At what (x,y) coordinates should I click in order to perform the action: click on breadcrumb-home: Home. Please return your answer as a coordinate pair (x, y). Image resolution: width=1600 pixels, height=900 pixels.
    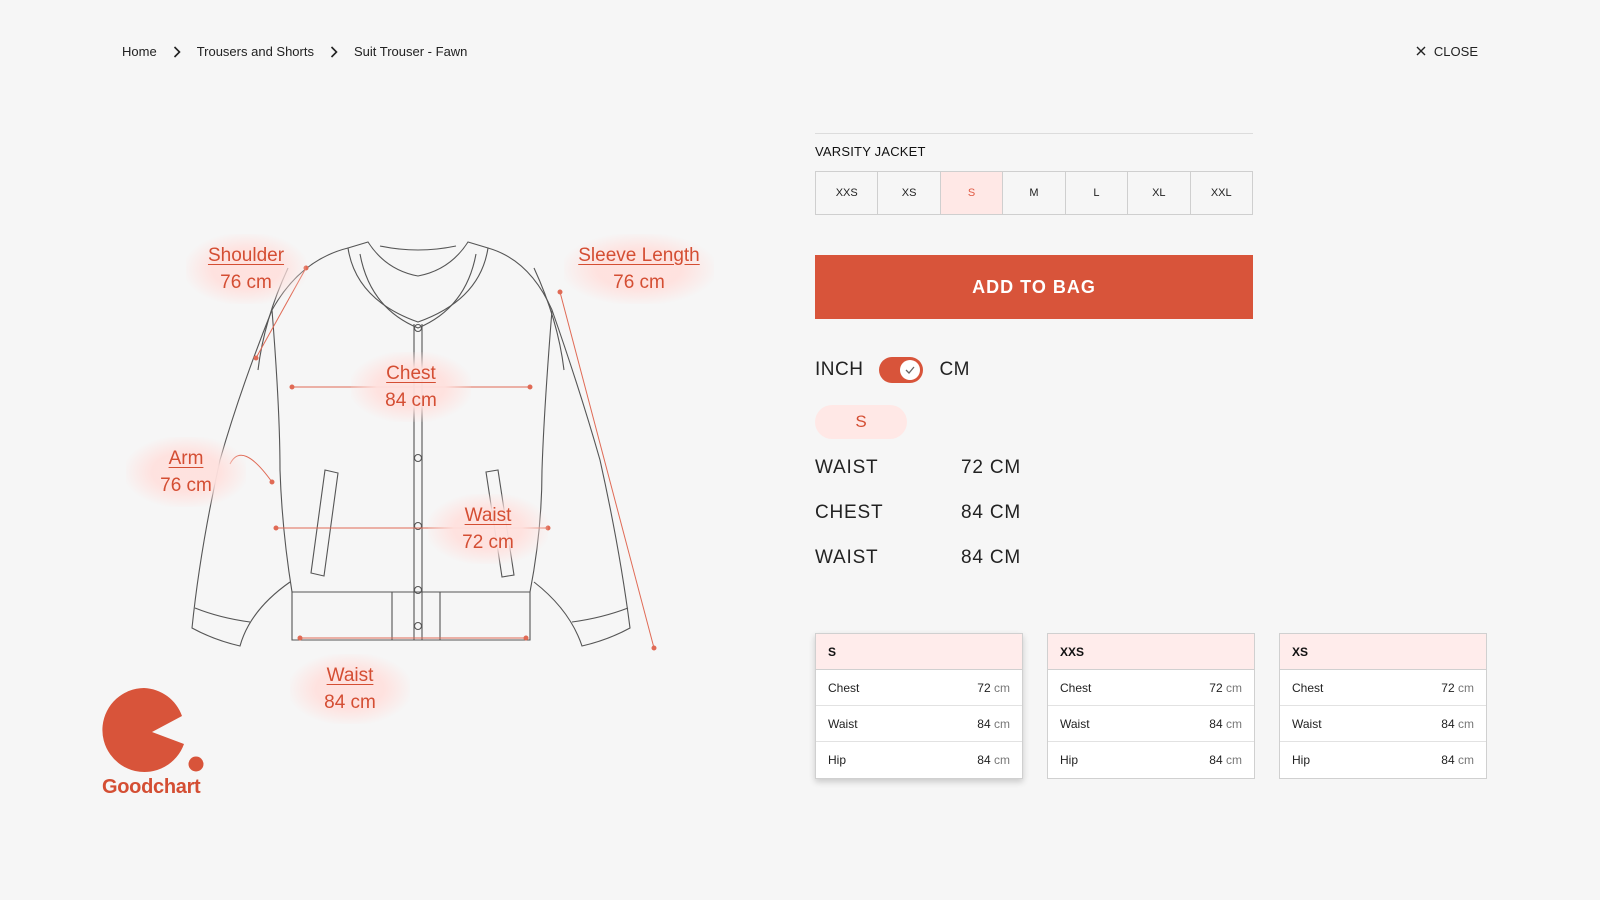
    Looking at the image, I should click on (139, 51).